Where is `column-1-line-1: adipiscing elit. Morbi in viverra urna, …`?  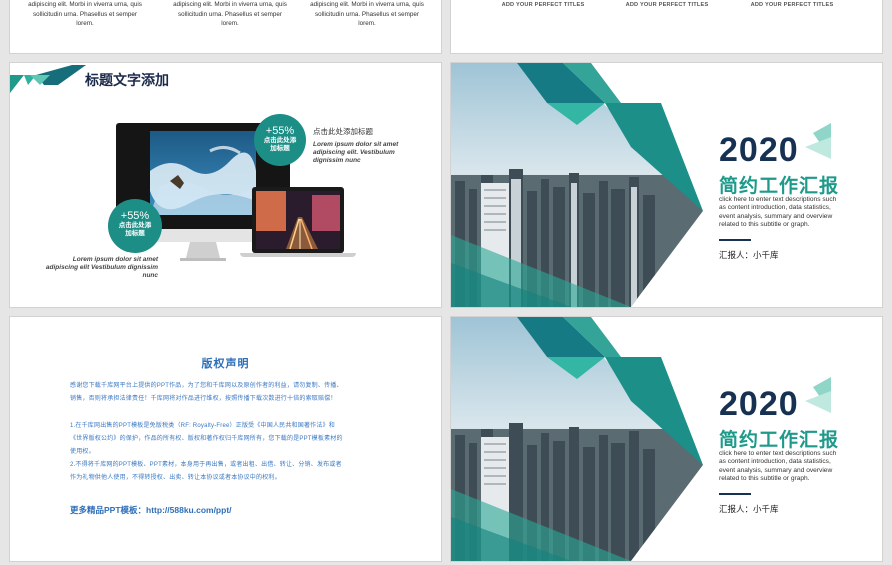
column-1-line-1: adipiscing elit. Morbi in viverra urna, … is located at coordinates (85, 4).